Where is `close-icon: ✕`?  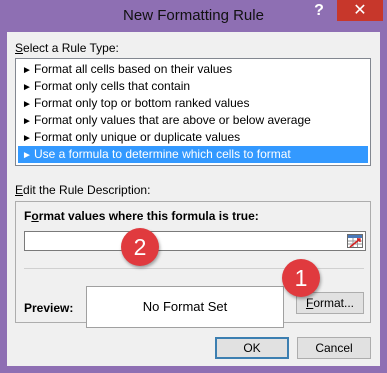 close-icon: ✕ is located at coordinates (360, 10).